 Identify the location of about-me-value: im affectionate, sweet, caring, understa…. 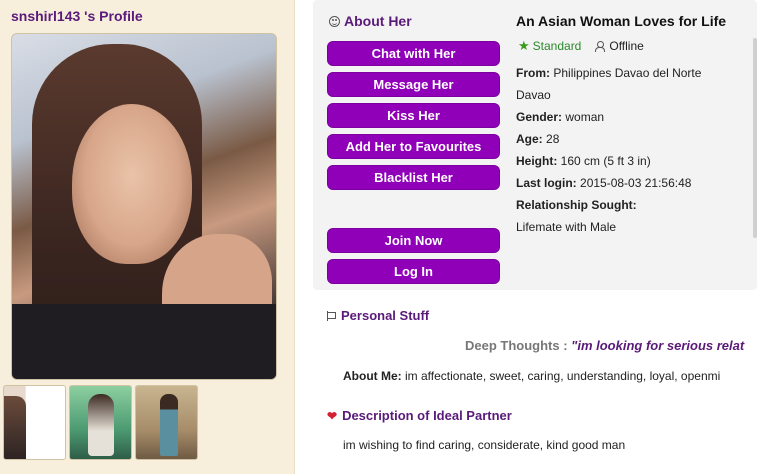
(563, 376).